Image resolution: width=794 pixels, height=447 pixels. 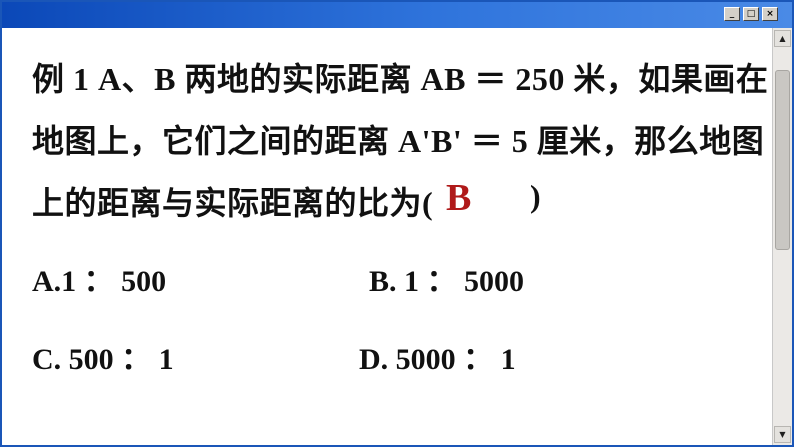 What do you see at coordinates (535, 196) in the screenshot?
I see `answer-close-paren: )` at bounding box center [535, 196].